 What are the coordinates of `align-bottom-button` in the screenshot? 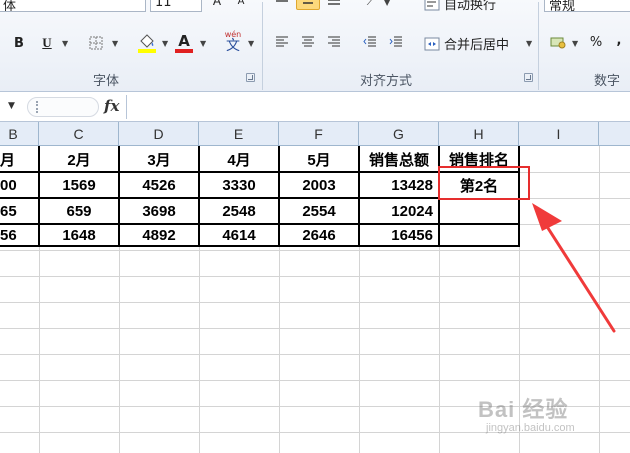 It's located at (334, 4).